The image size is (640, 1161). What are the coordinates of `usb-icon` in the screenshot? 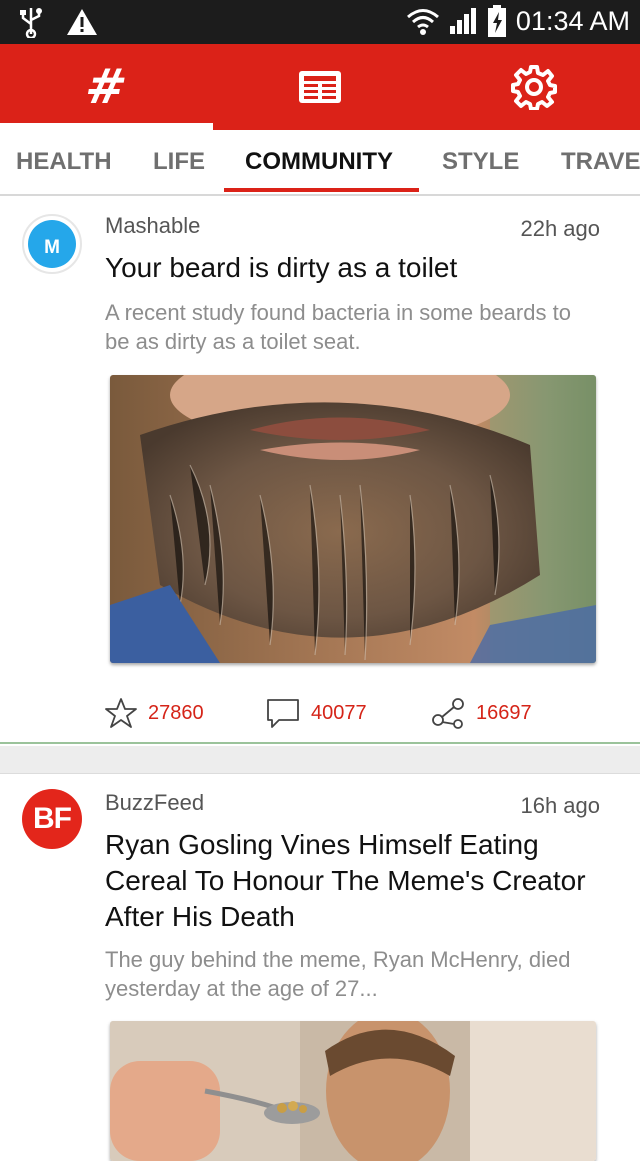 It's located at (31, 23).